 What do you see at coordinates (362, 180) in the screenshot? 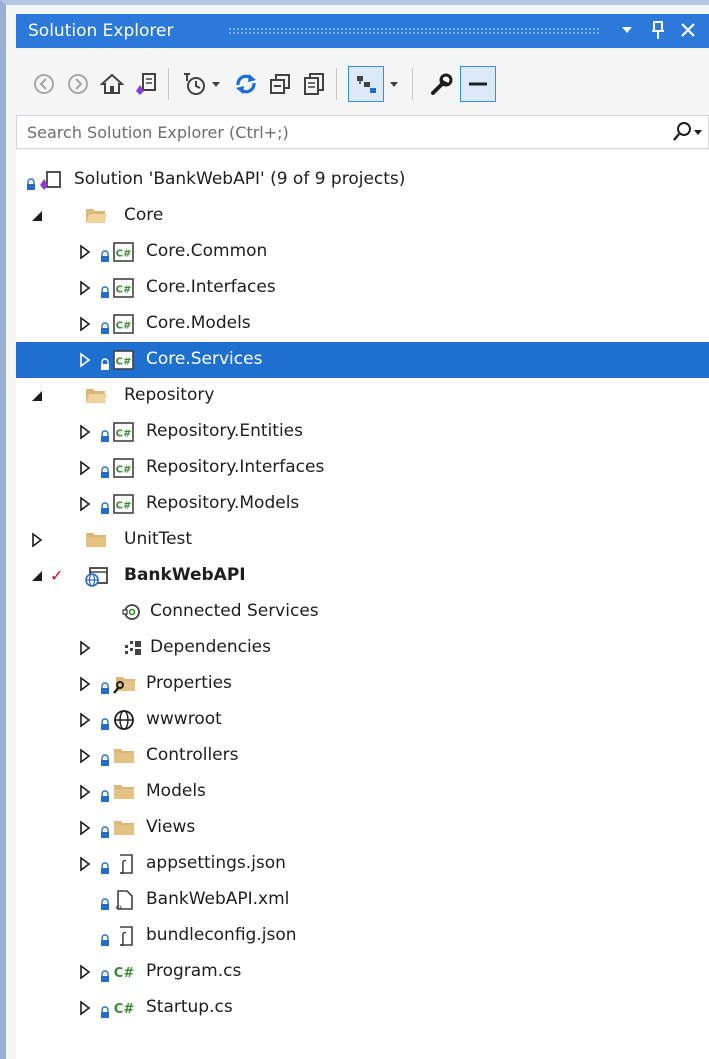
I see `tree-row: Solution 'BankWebAPI' (9 of 9 projects)` at bounding box center [362, 180].